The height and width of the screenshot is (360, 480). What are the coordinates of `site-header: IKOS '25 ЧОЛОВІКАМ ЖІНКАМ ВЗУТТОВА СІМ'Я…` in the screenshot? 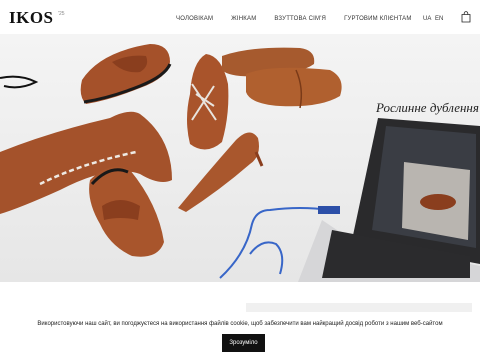 It's located at (240, 17).